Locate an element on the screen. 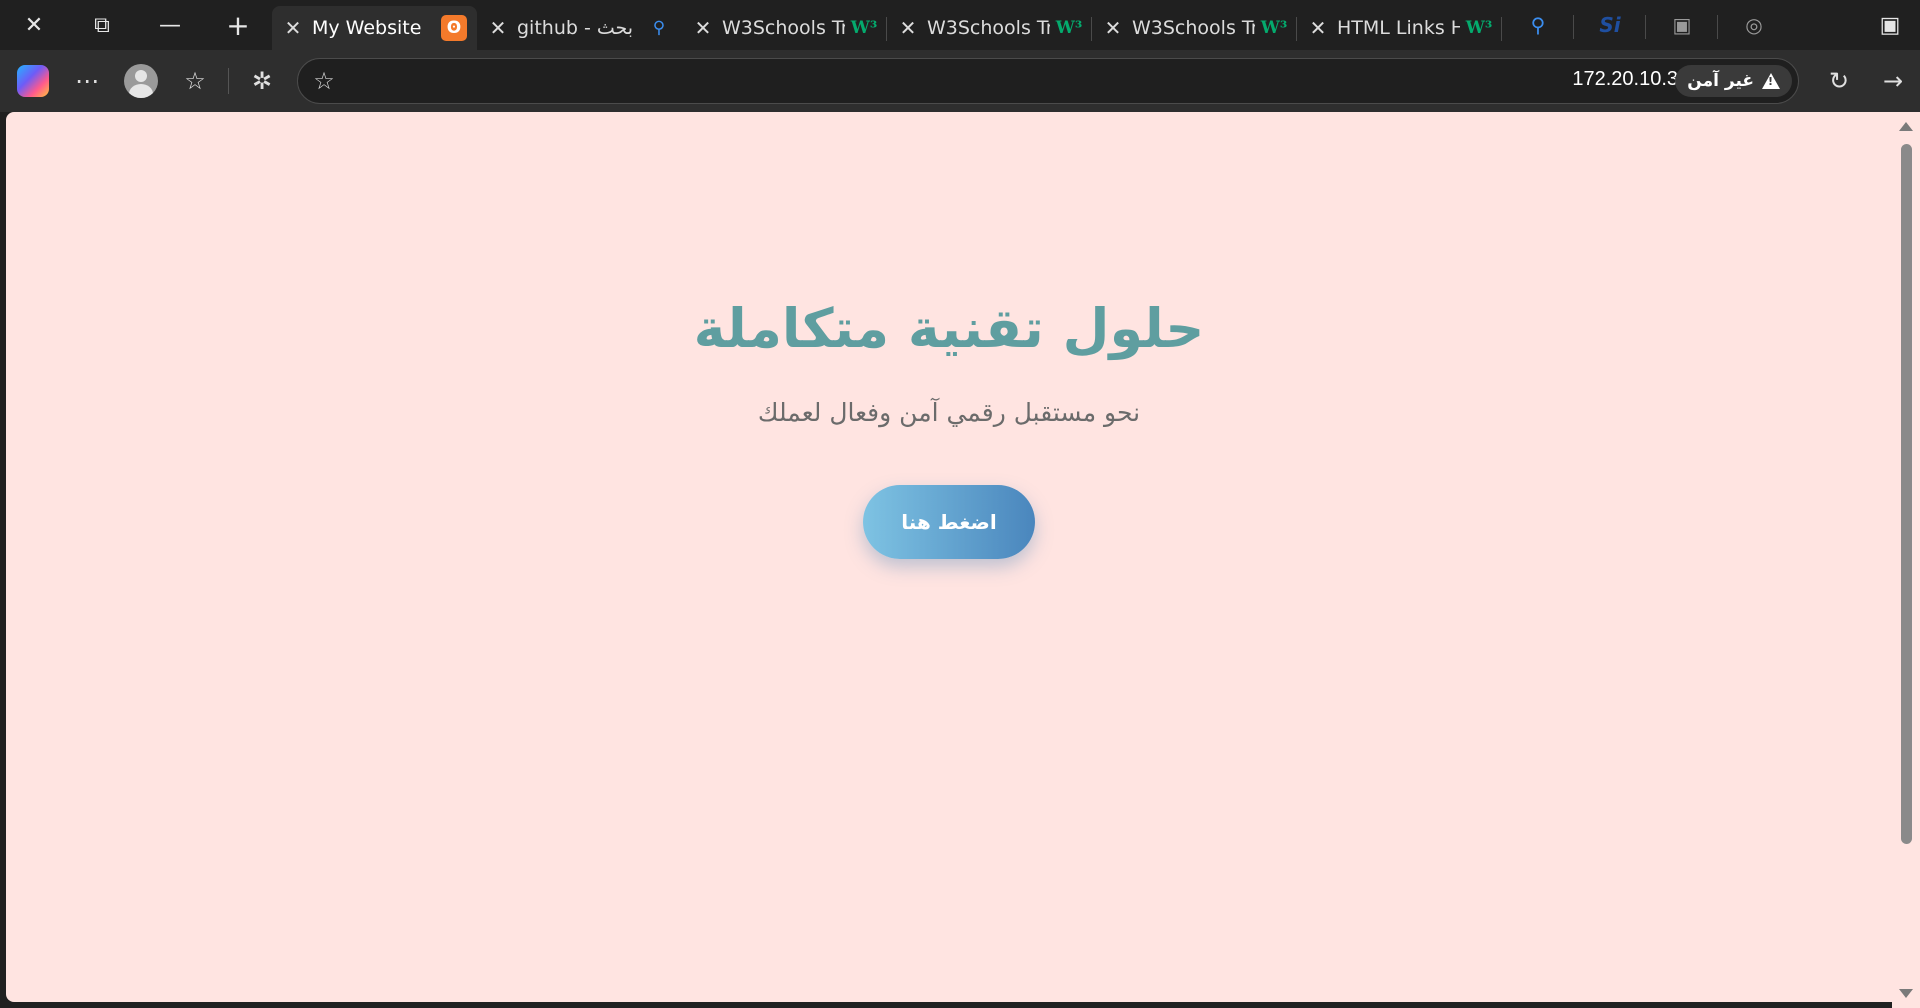 This screenshot has height=1008, width=1920. security-label: غير آمن is located at coordinates (1720, 81).